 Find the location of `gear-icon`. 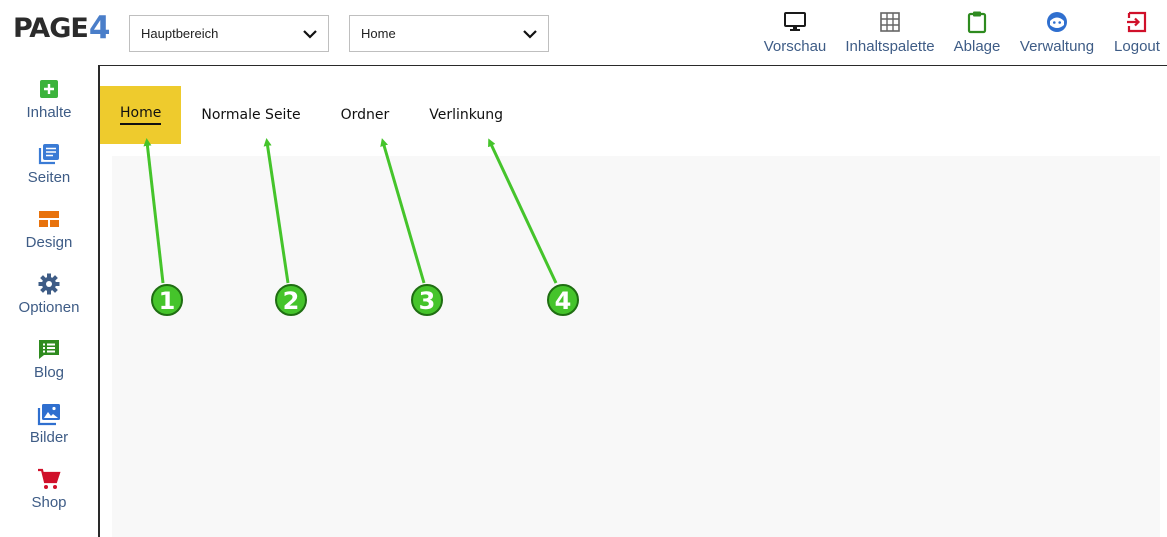

gear-icon is located at coordinates (49, 284).